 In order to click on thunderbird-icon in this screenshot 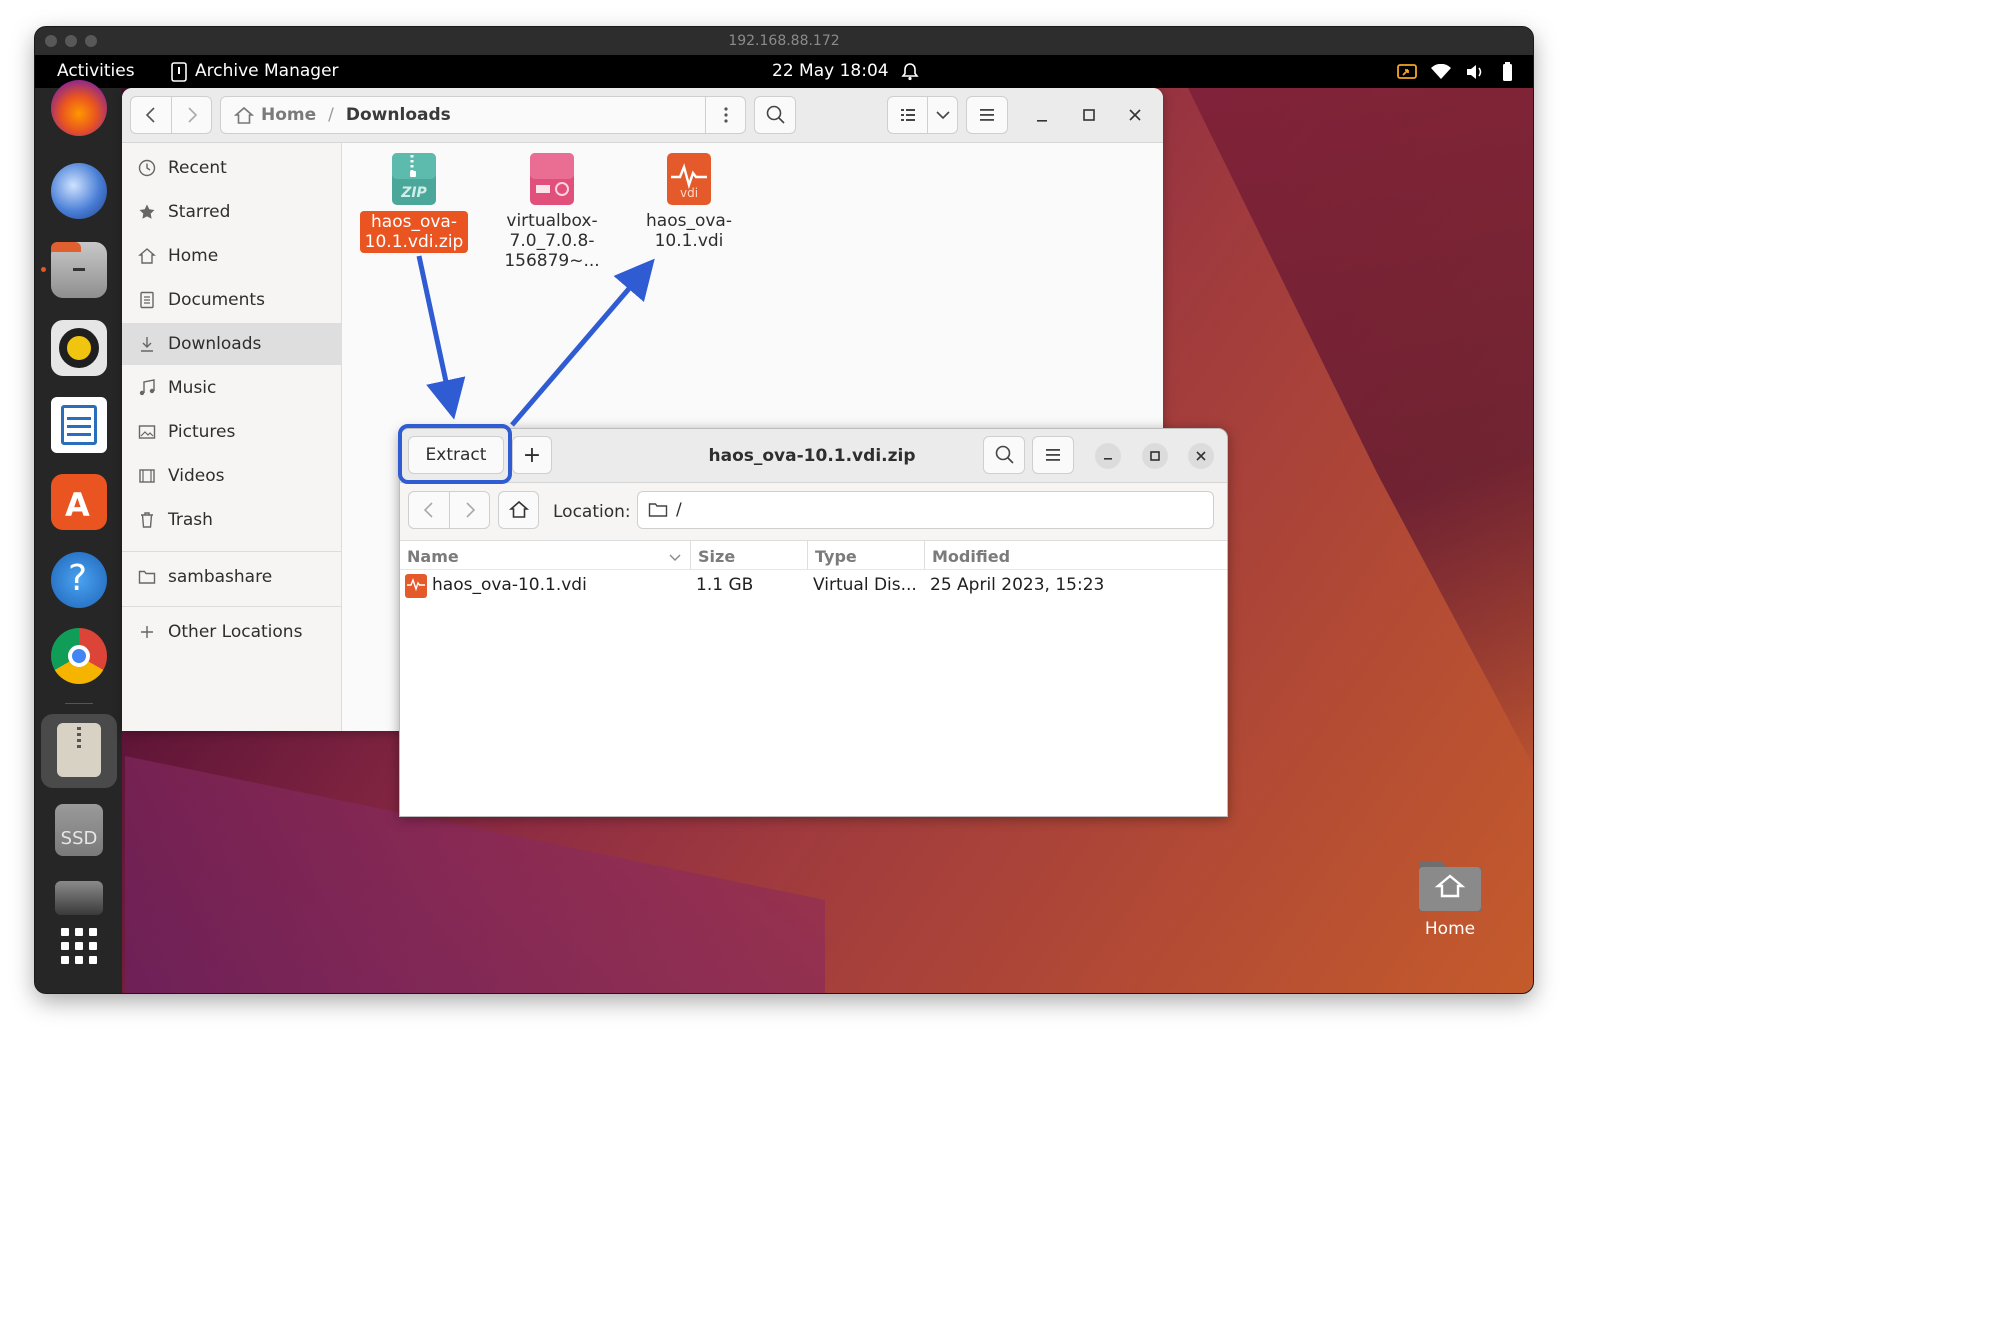, I will do `click(79, 191)`.